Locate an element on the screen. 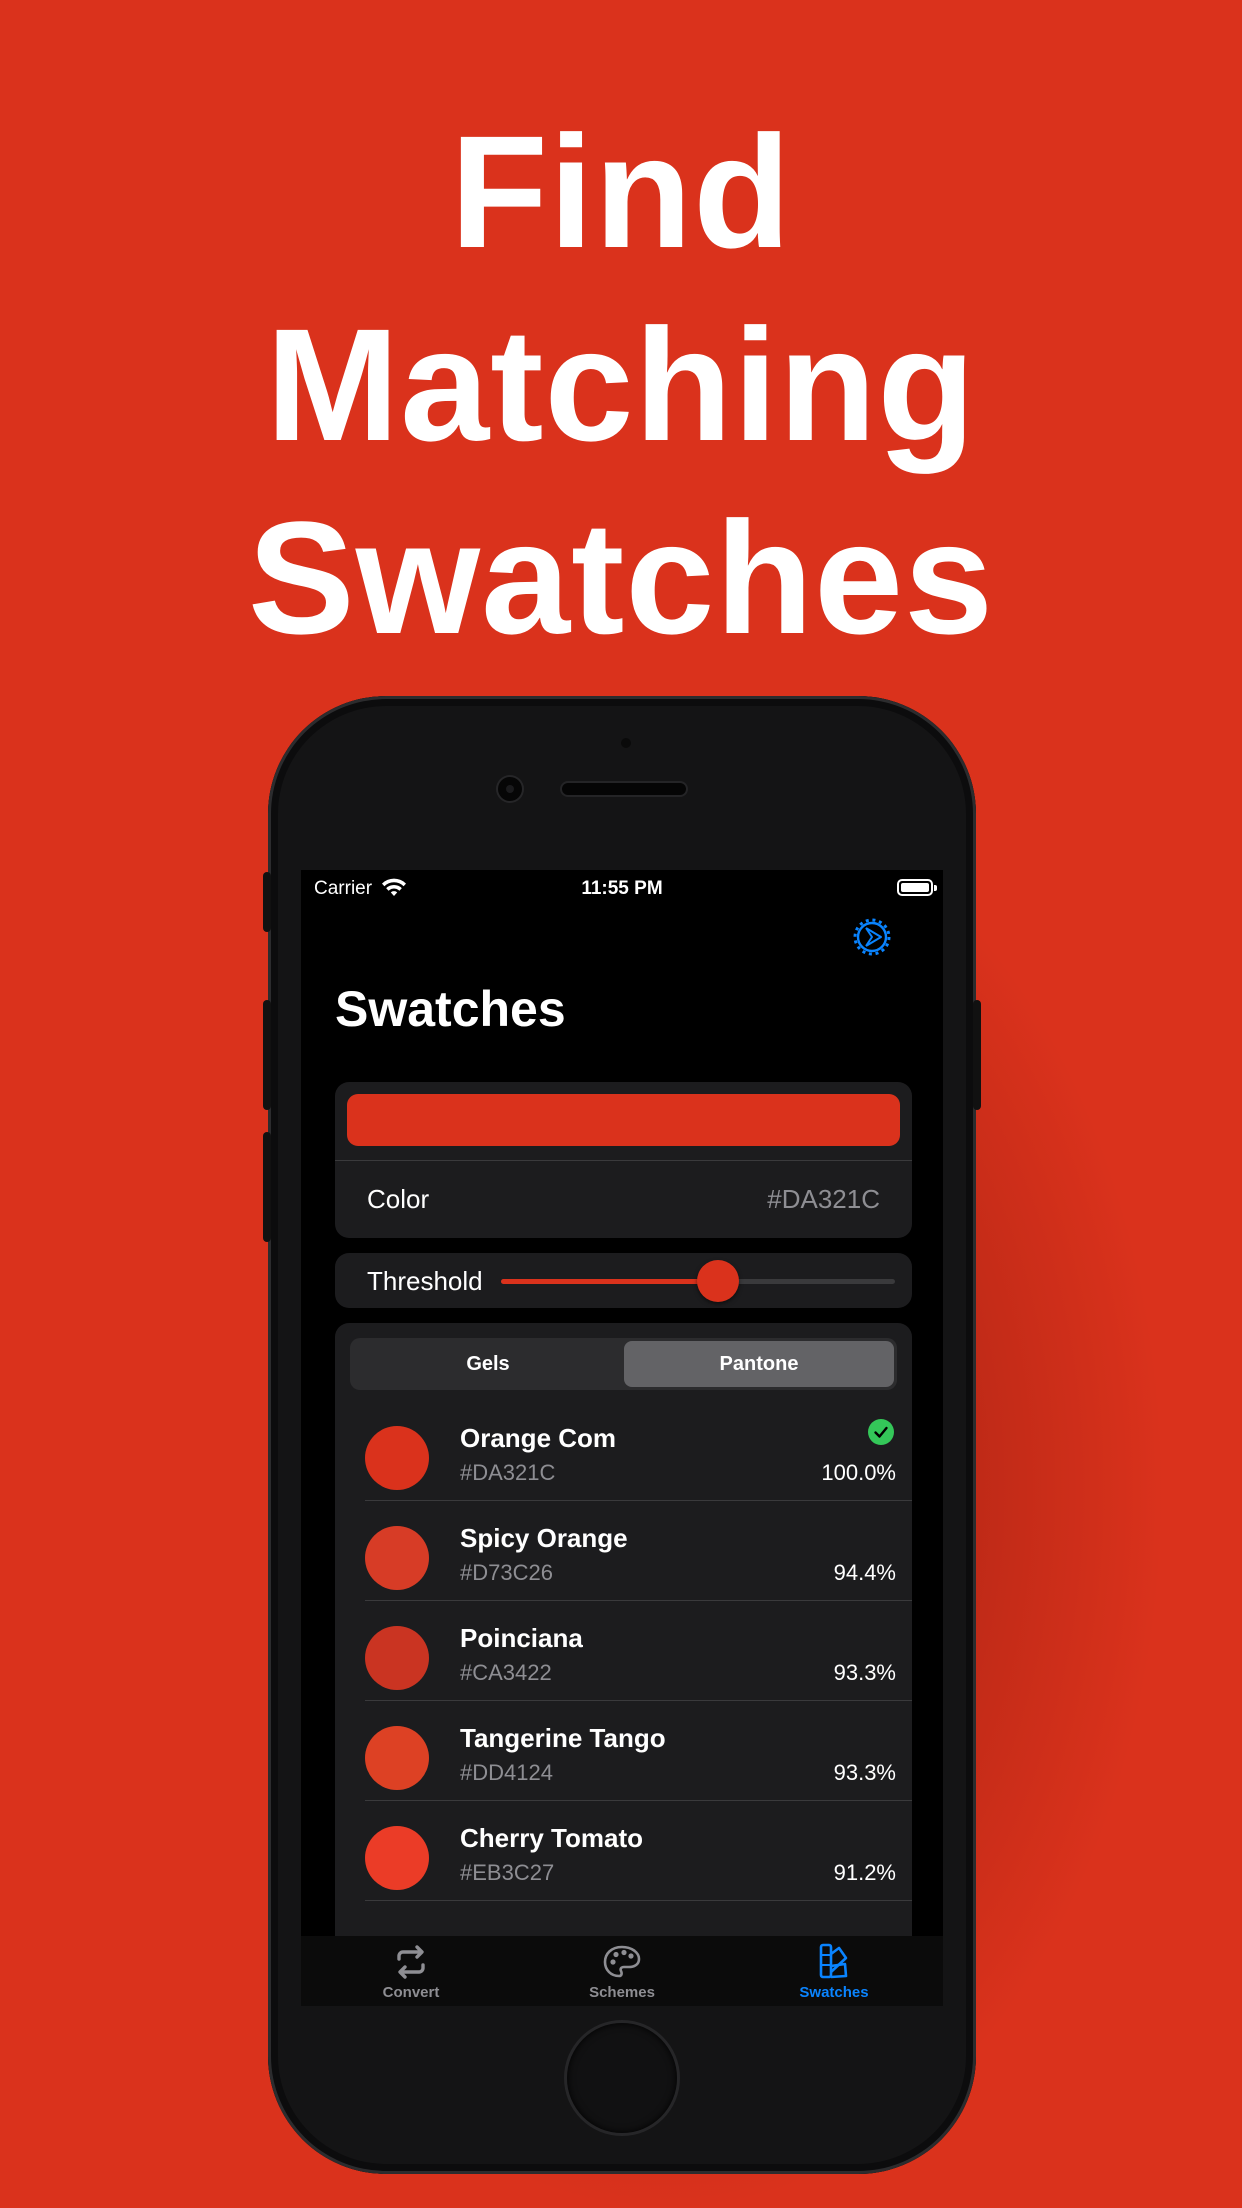 The height and width of the screenshot is (2208, 1242). headline-line-2: Matching is located at coordinates (621, 384).